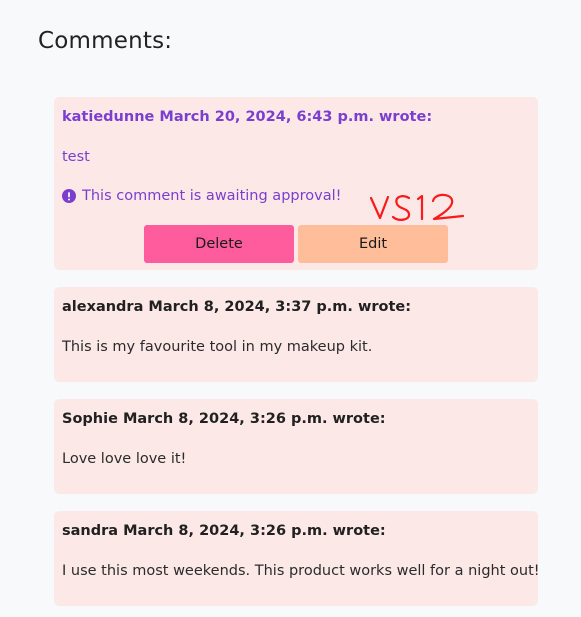  Describe the element at coordinates (76, 157) in the screenshot. I see `comment-body: test` at that location.